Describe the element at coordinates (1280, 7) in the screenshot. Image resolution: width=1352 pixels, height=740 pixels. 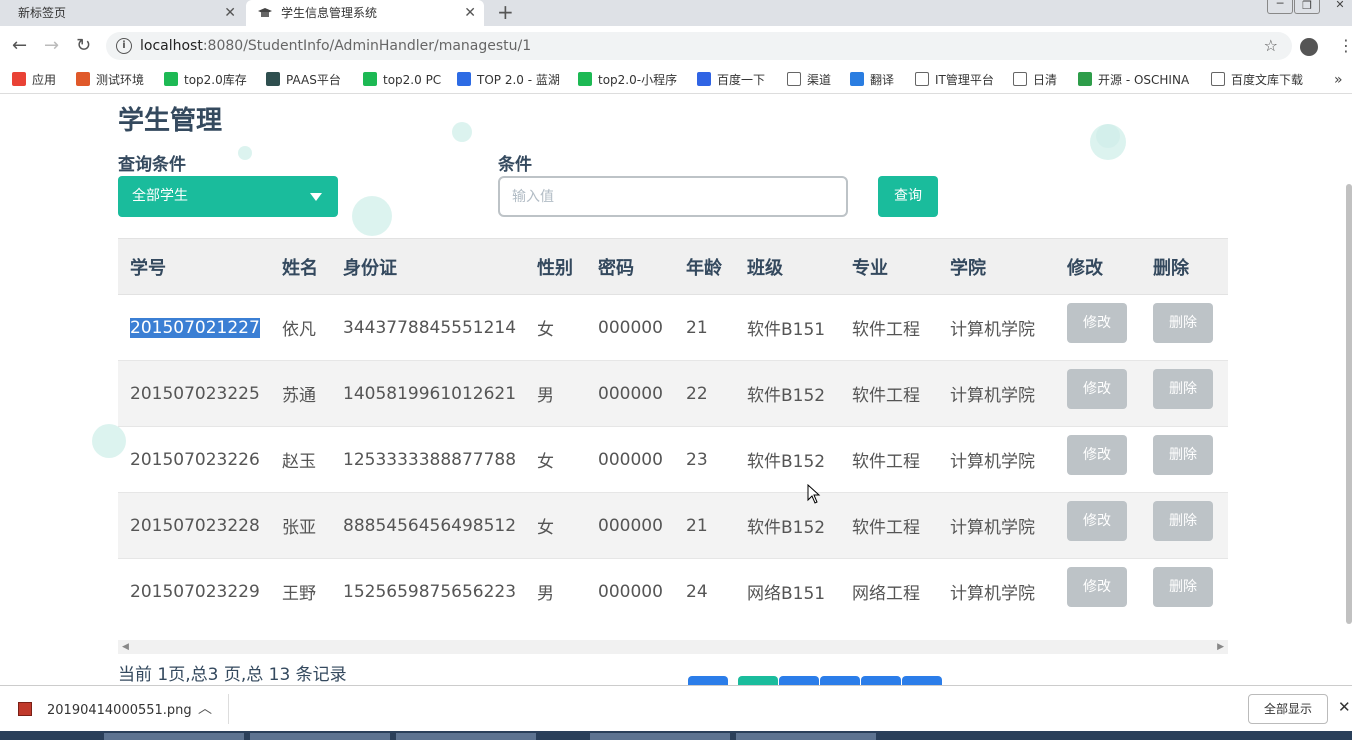
I see `minimize-window-button: ─` at that location.